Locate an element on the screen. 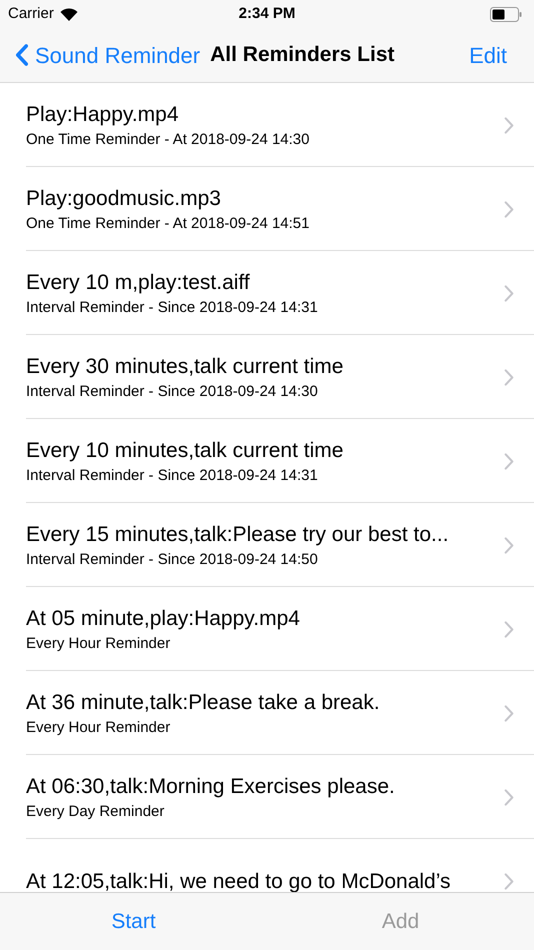 This screenshot has height=950, width=534. nav-title: All Reminders List is located at coordinates (302, 55).